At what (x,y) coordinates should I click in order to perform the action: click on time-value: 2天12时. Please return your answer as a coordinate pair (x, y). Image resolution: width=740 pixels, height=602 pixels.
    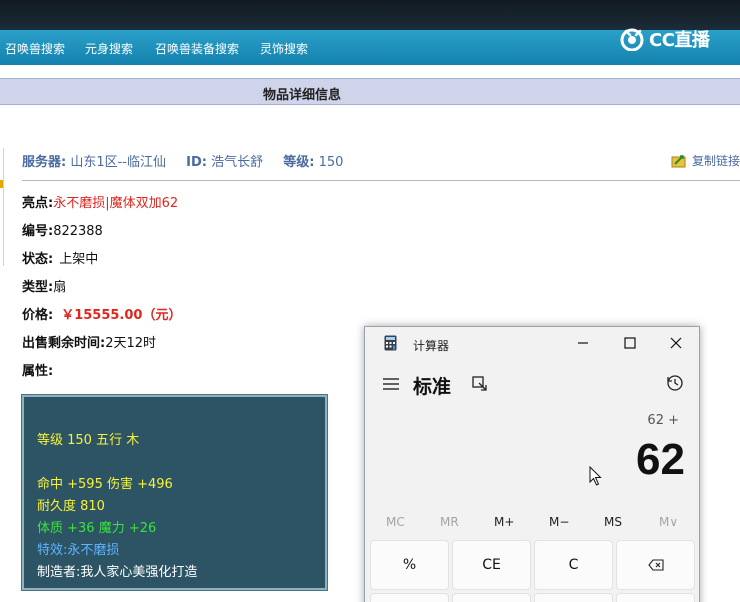
    Looking at the image, I should click on (131, 343).